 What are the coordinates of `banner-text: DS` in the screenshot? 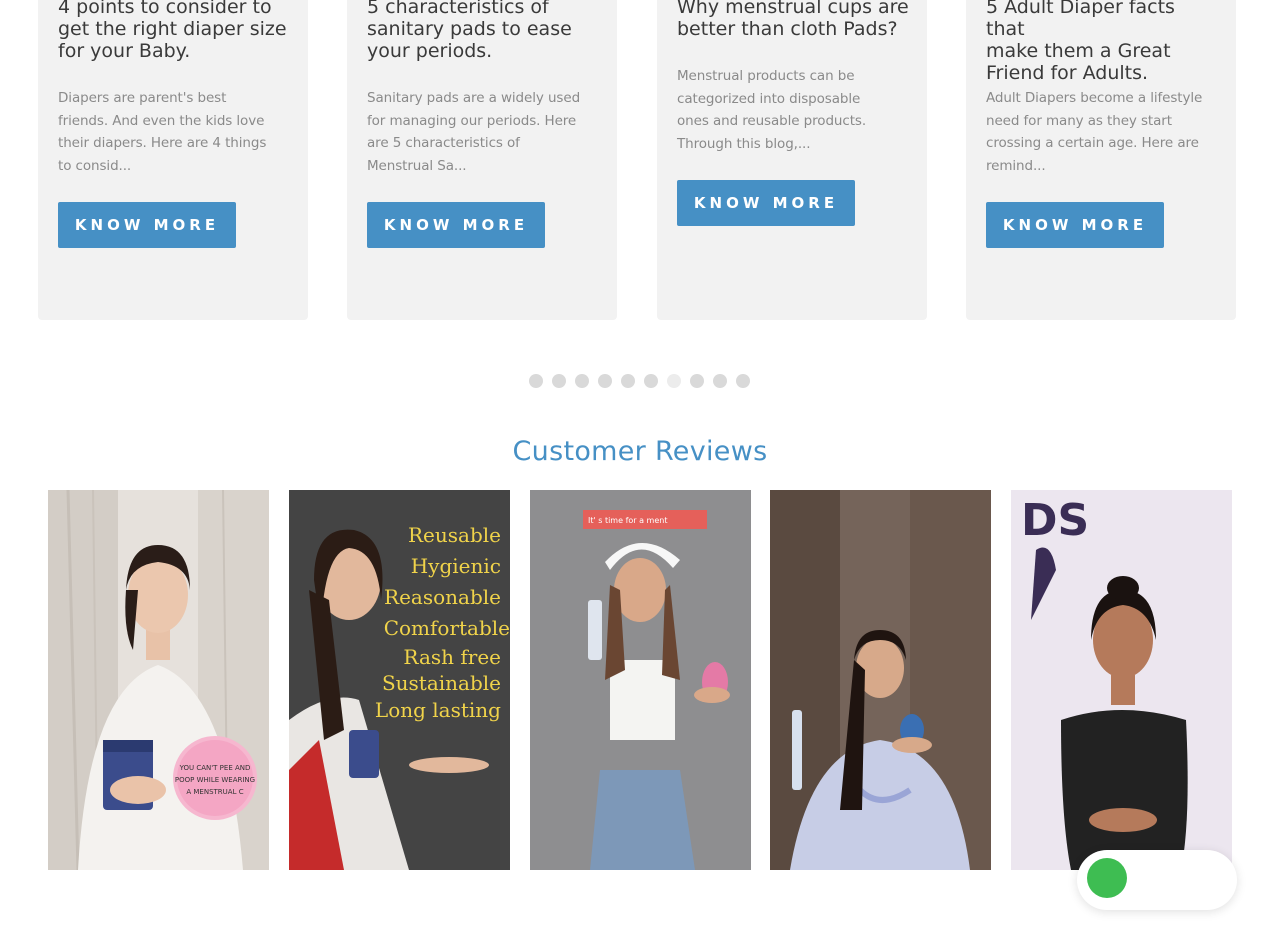 It's located at (1055, 520).